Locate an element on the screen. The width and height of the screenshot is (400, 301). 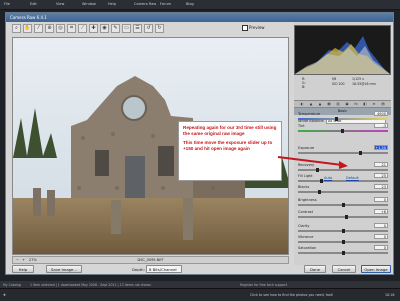
contrast-slider-track is located at coordinates (343, 217).